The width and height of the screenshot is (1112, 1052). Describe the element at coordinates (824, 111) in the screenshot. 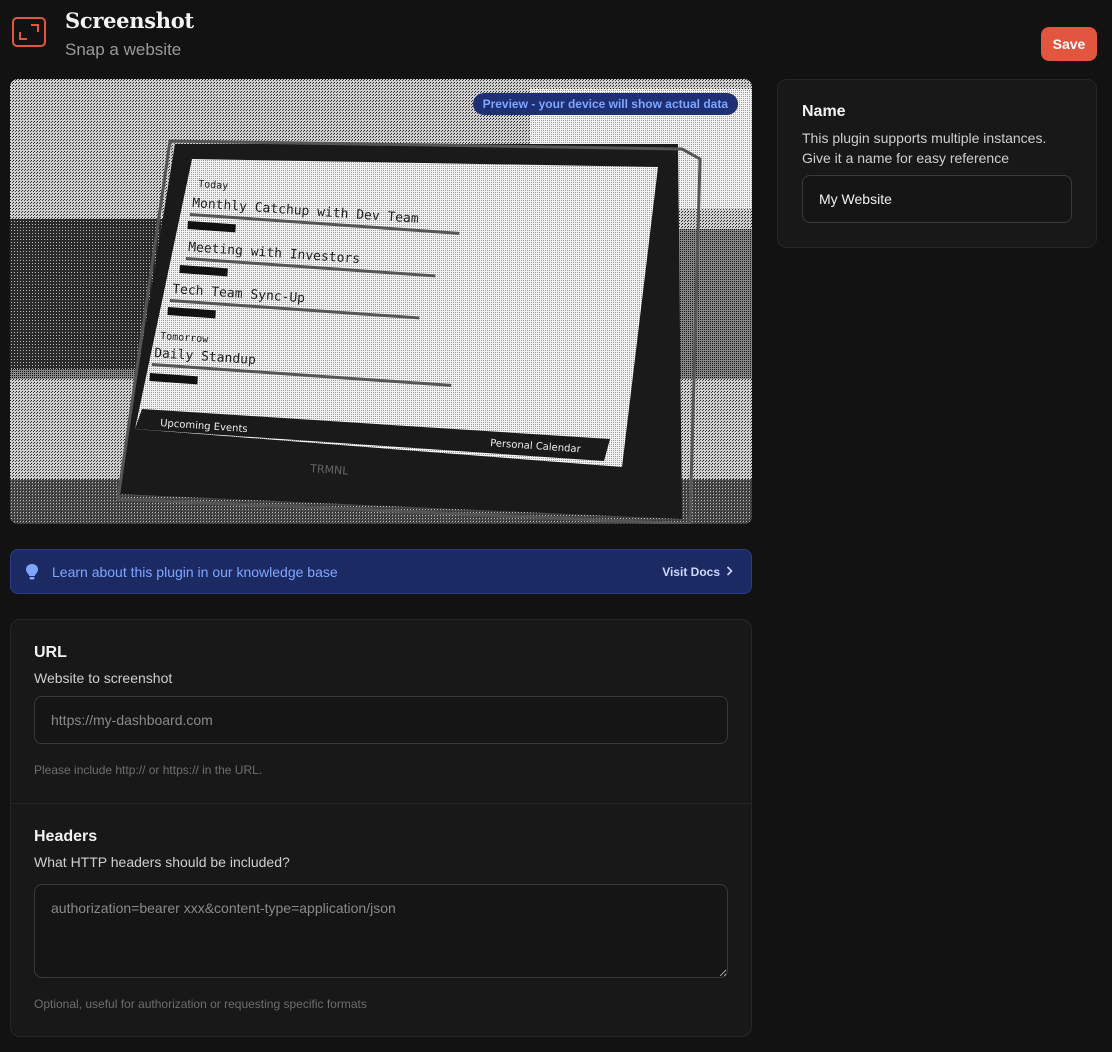

I see `name-field-title: Name` at that location.